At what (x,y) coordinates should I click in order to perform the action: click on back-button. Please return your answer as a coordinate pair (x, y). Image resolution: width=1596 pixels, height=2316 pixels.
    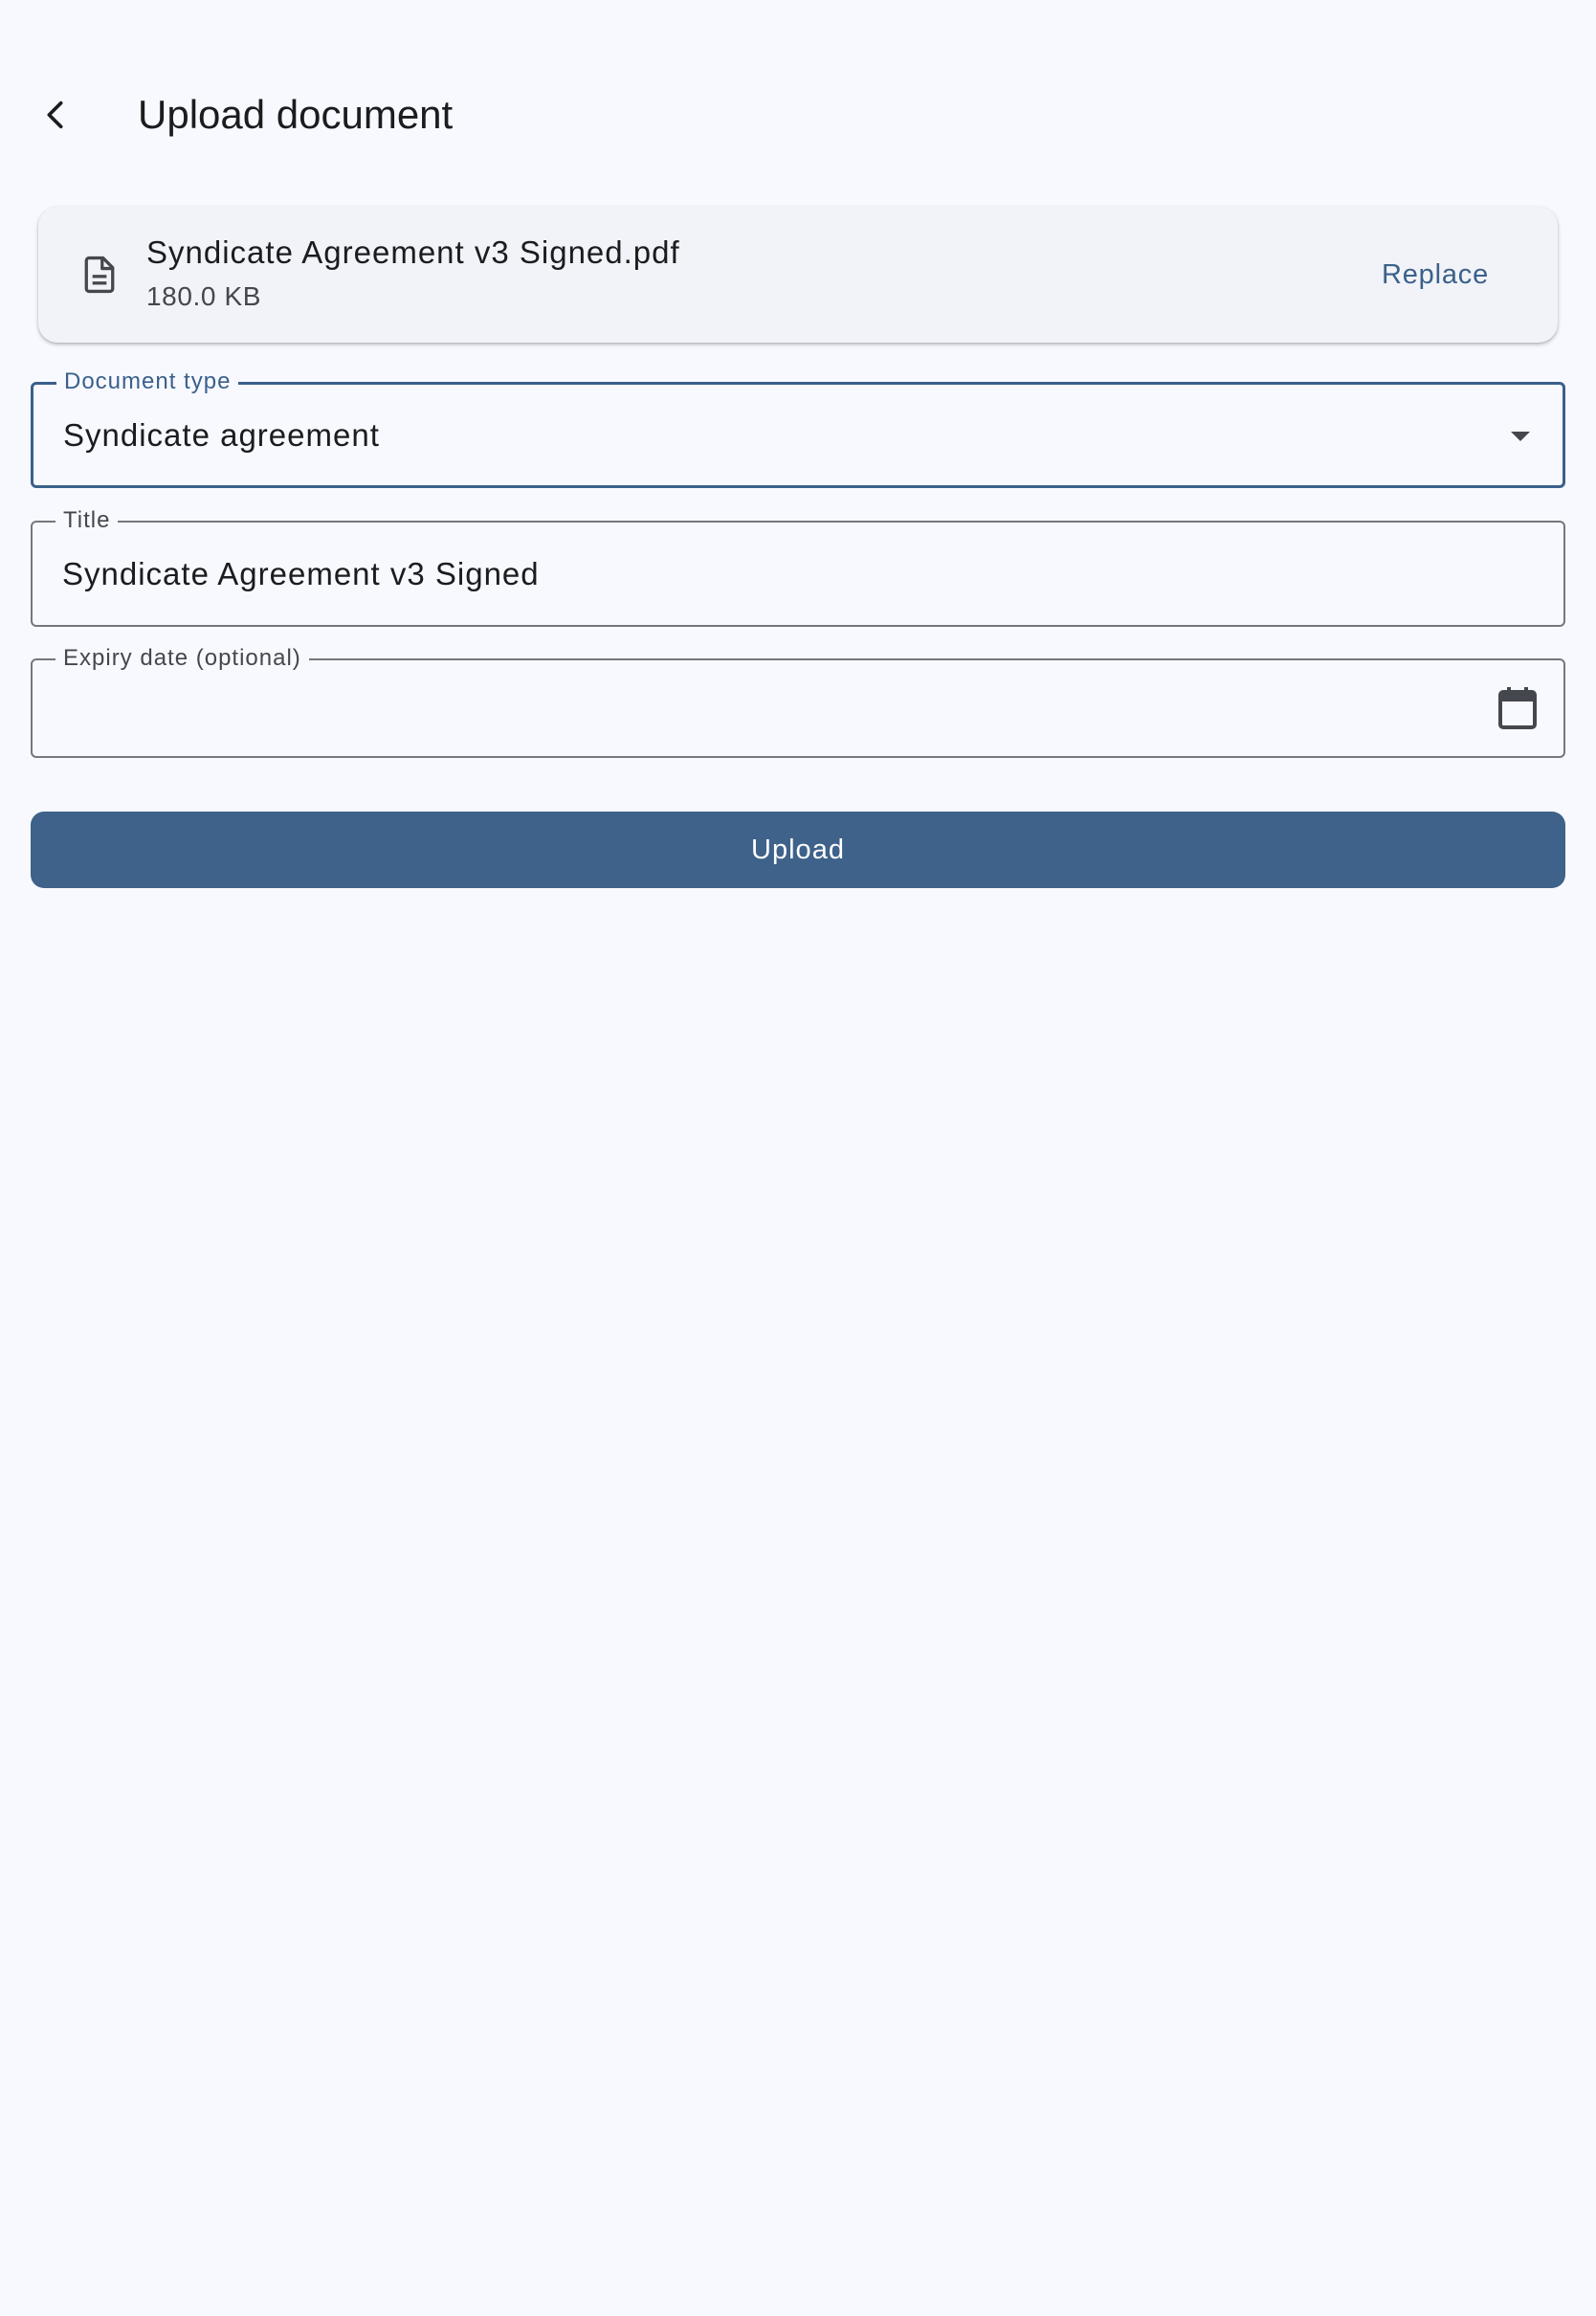
    Looking at the image, I should click on (56, 115).